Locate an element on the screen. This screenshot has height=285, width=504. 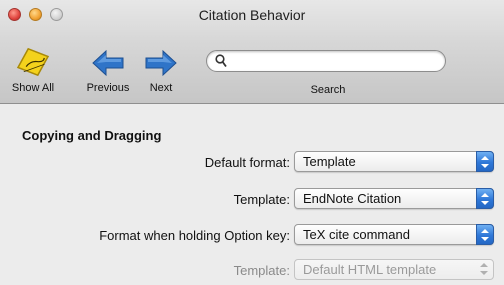
previous-button: Previous is located at coordinates (108, 70).